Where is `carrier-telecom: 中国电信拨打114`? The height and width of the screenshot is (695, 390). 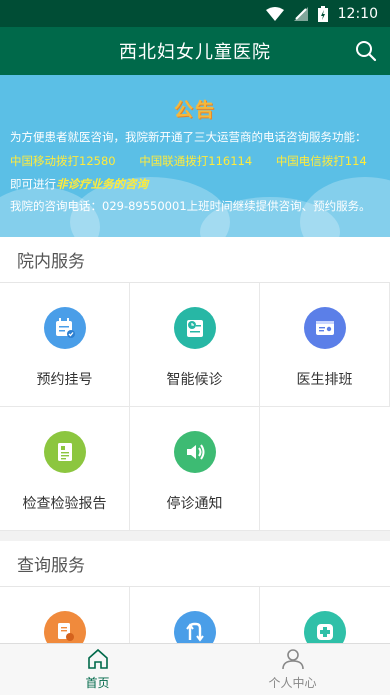
carrier-telecom: 中国电信拨打114 is located at coordinates (321, 161).